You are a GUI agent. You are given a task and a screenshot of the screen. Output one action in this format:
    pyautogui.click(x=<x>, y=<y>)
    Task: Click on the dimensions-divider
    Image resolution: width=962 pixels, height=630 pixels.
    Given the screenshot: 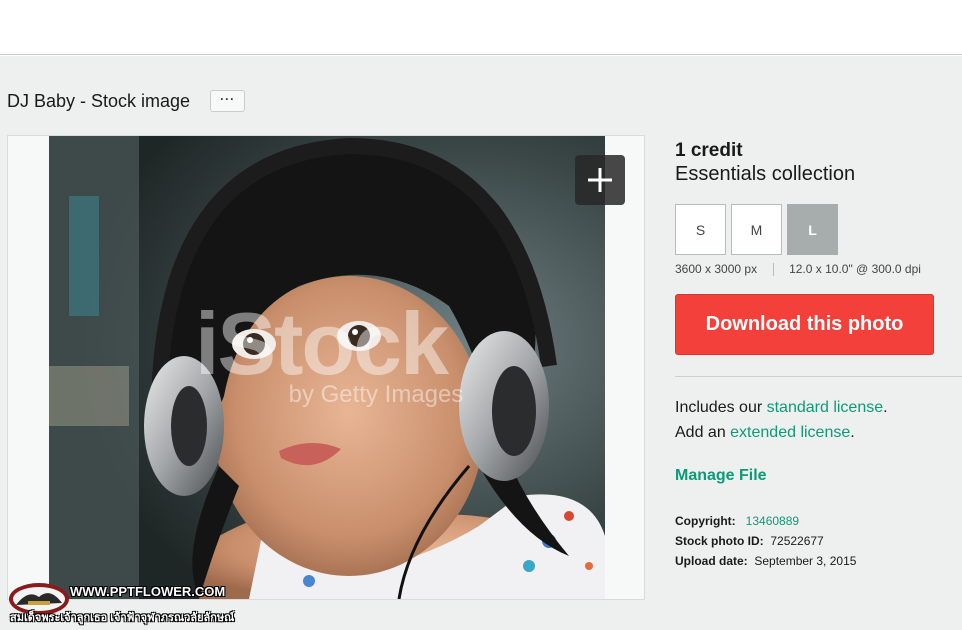 What is the action you would take?
    pyautogui.click(x=774, y=269)
    